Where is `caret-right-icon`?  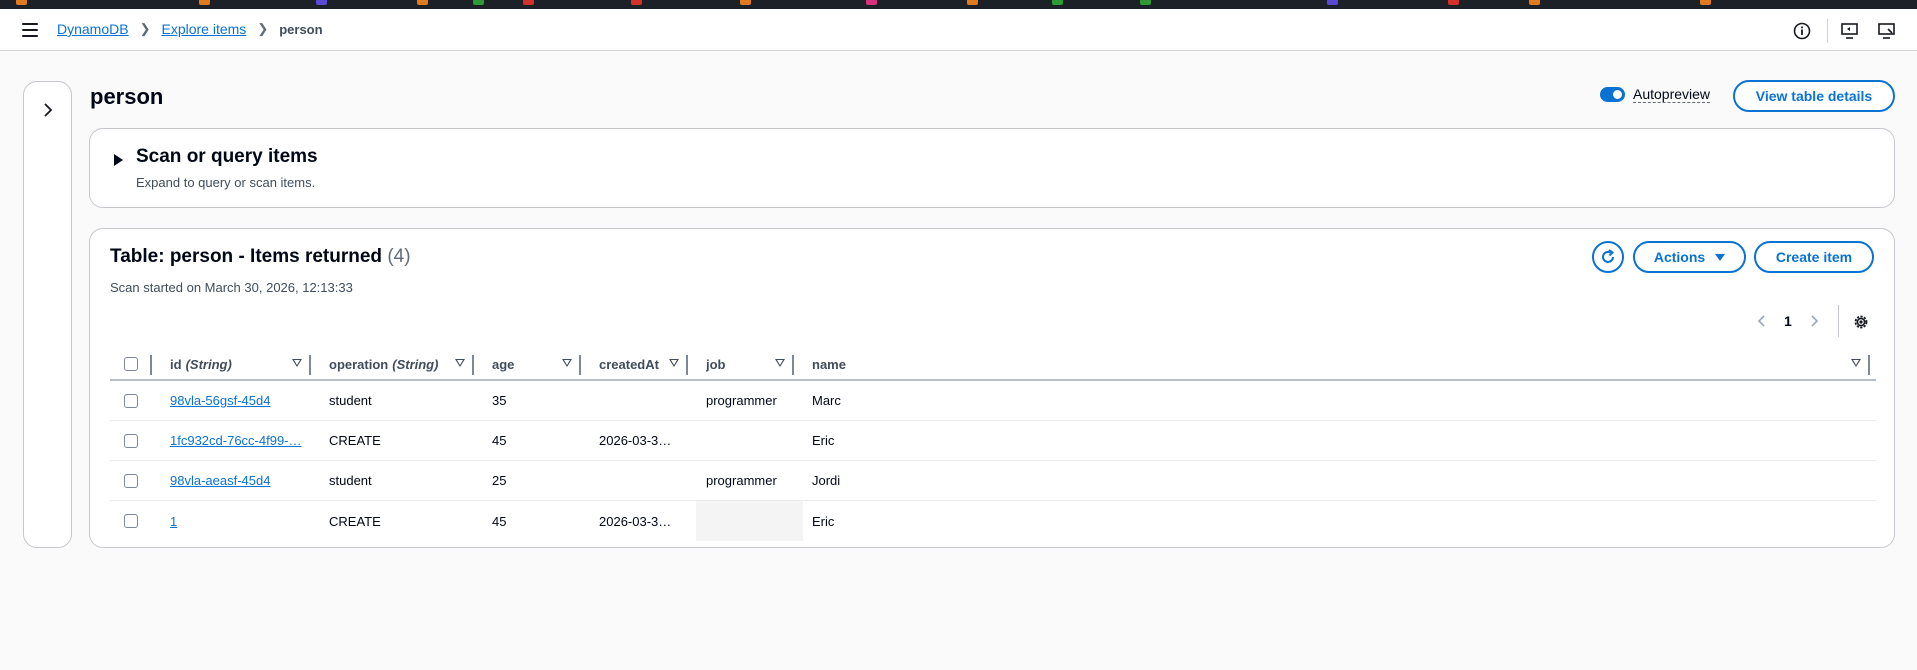 caret-right-icon is located at coordinates (118, 160).